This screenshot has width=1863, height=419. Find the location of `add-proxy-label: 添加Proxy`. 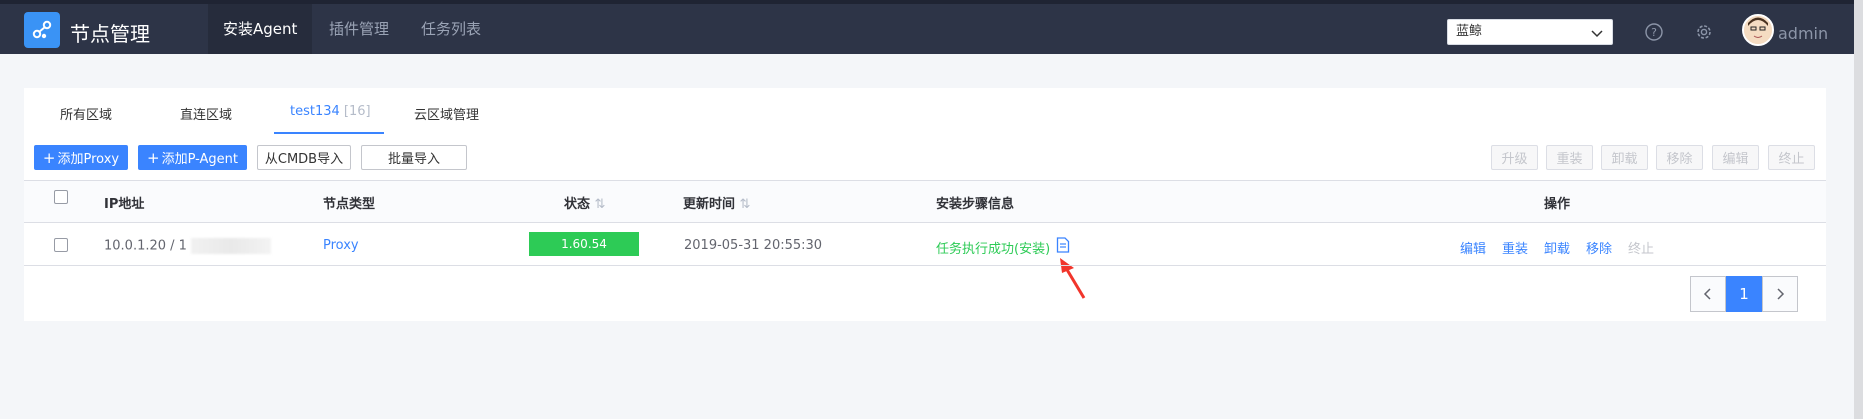

add-proxy-label: 添加Proxy is located at coordinates (88, 159).